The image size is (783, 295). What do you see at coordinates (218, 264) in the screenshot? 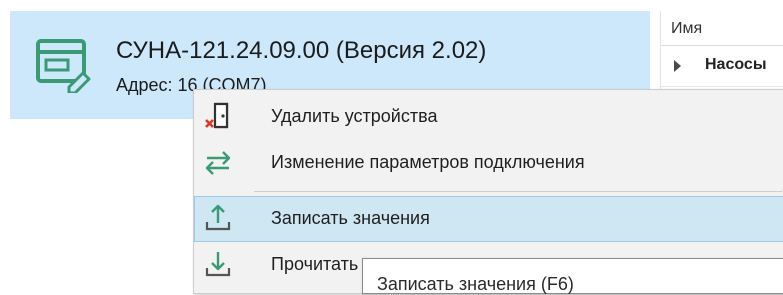
I see `download-icon` at bounding box center [218, 264].